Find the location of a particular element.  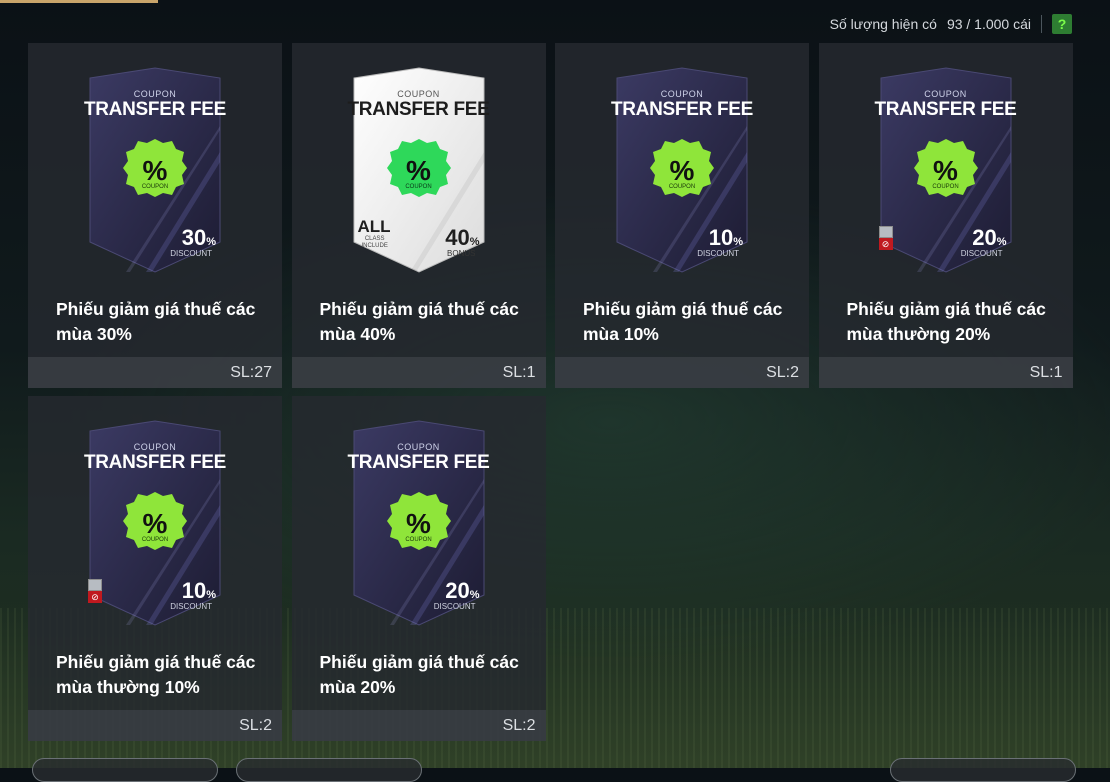

discount-value: 40% is located at coordinates (462, 237).